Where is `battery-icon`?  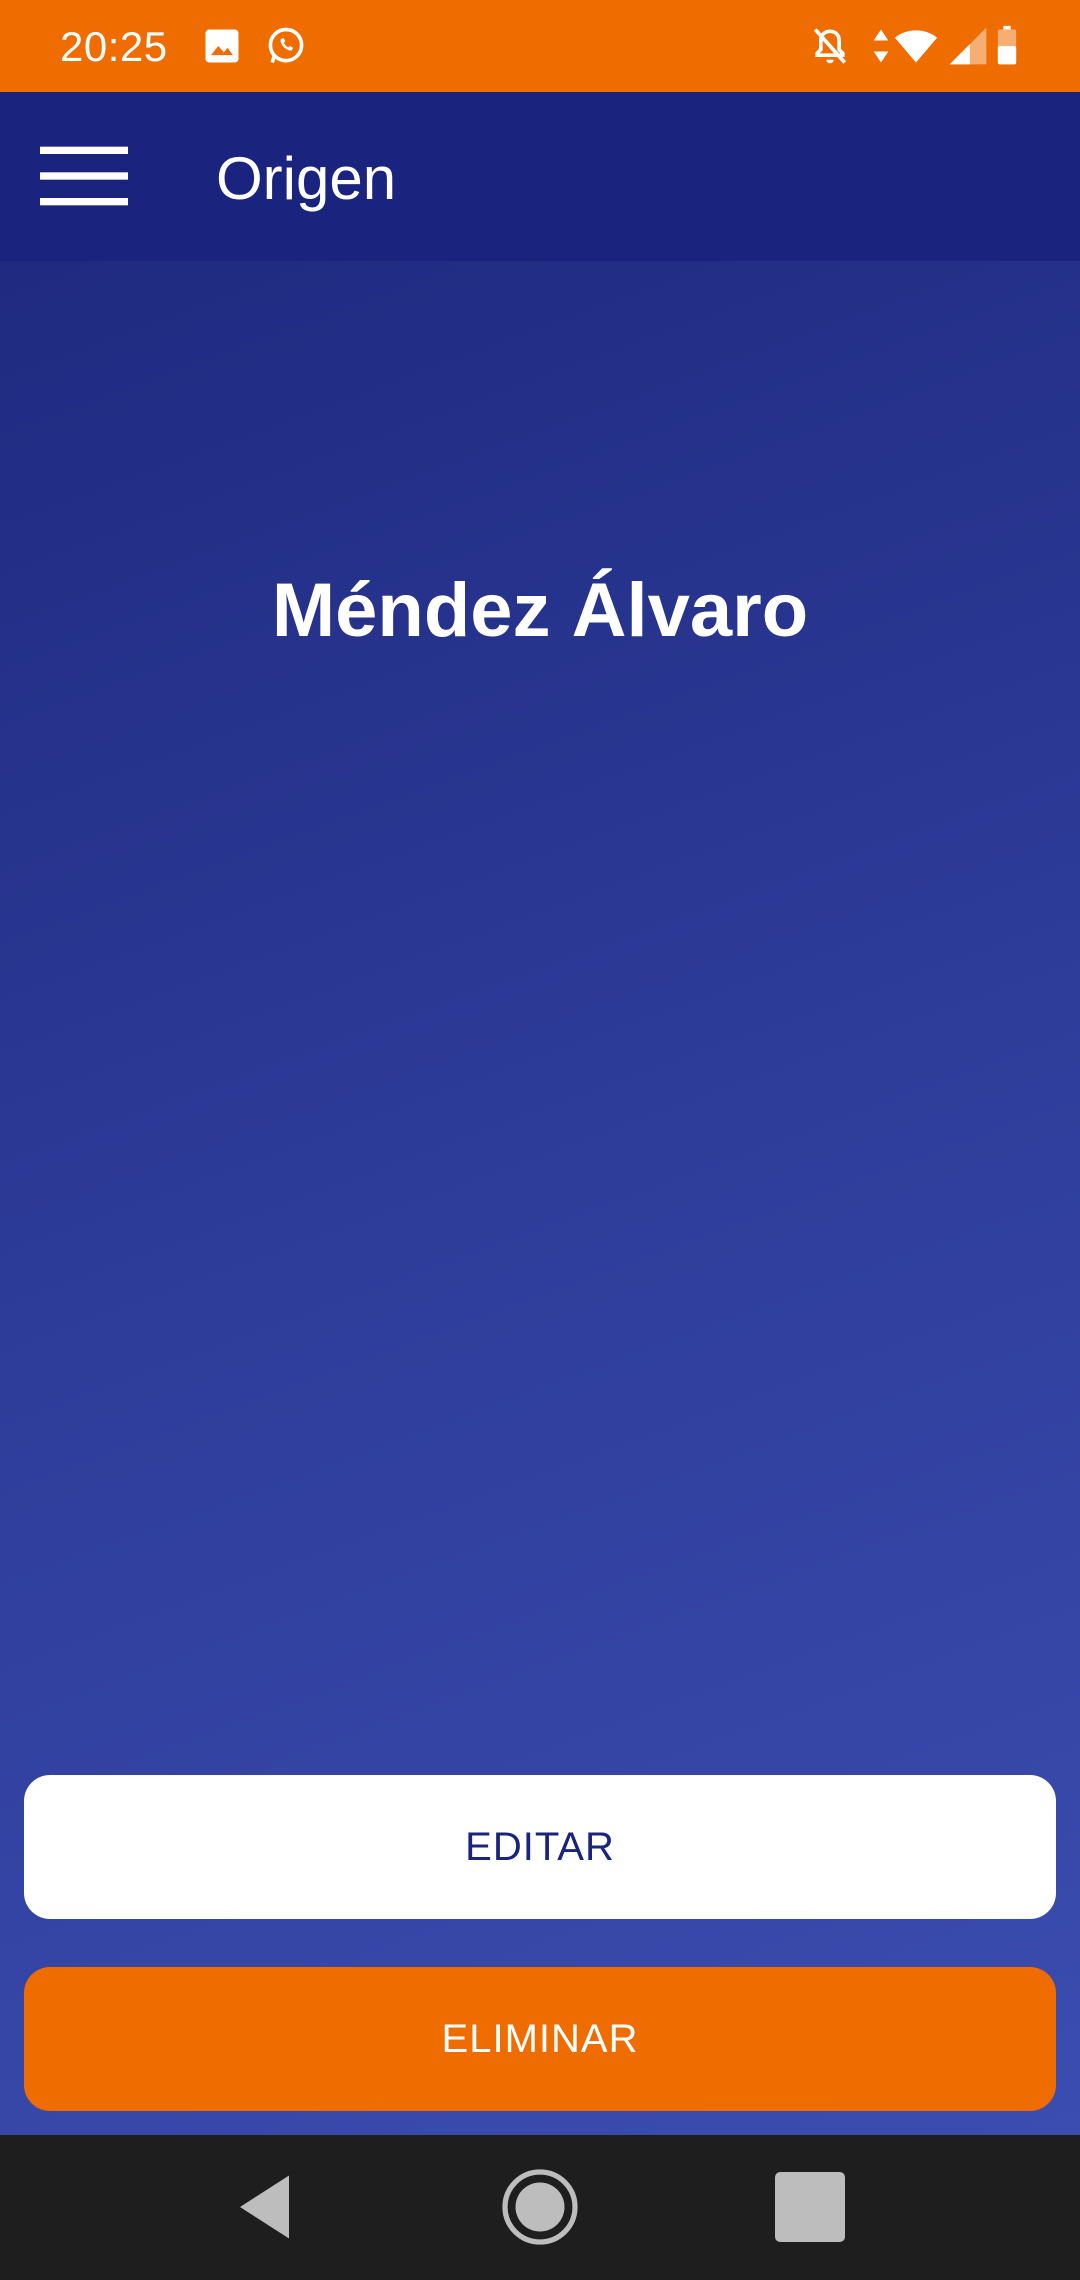 battery-icon is located at coordinates (1007, 46).